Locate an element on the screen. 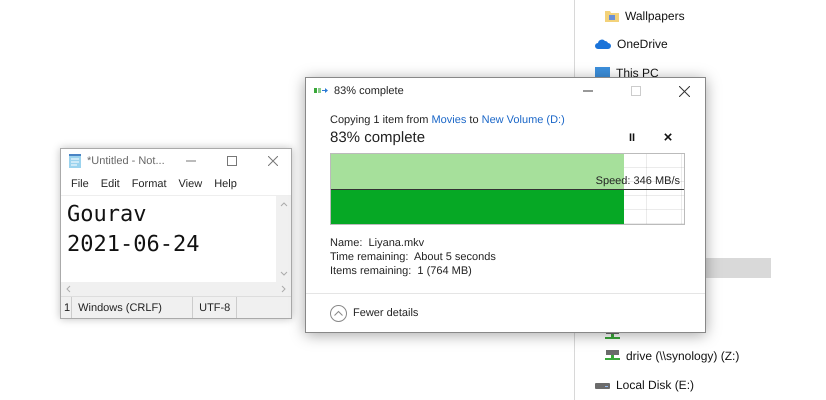 The width and height of the screenshot is (826, 400). source-link: Movies is located at coordinates (448, 120).